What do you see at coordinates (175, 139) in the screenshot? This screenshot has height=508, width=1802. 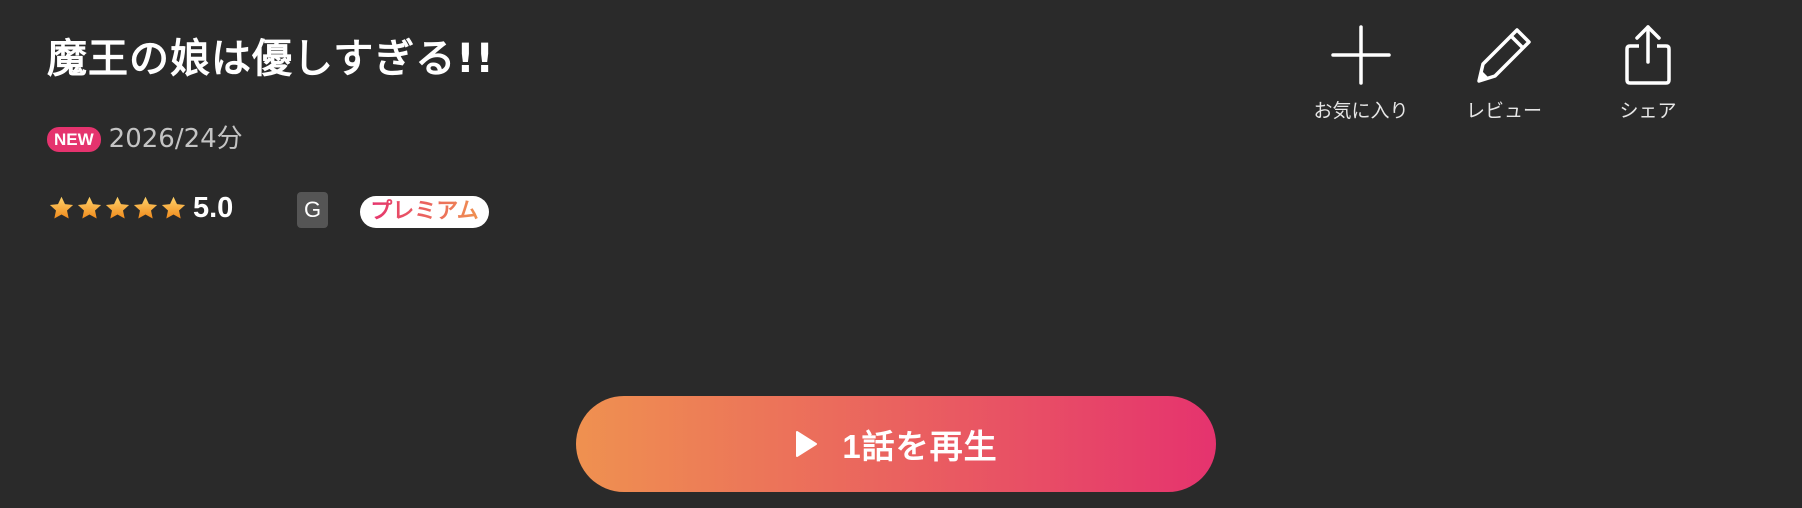 I see `release-info: 2026/24分` at bounding box center [175, 139].